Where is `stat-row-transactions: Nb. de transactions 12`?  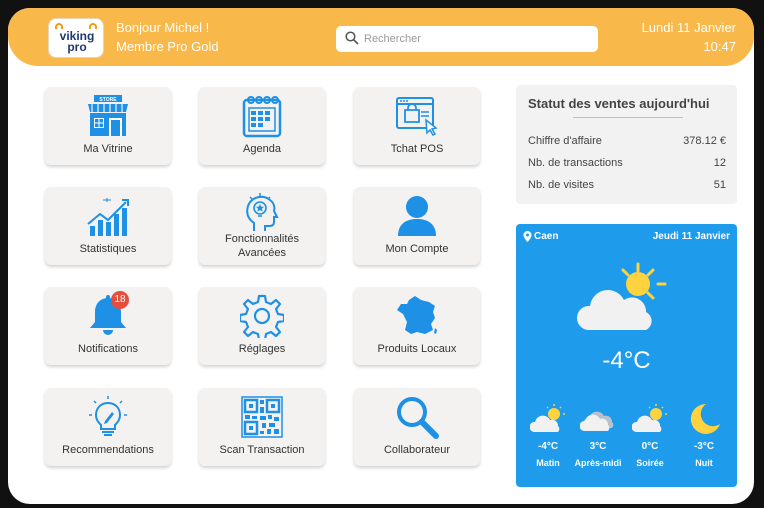
stat-row-transactions: Nb. de transactions 12 is located at coordinates (627, 163).